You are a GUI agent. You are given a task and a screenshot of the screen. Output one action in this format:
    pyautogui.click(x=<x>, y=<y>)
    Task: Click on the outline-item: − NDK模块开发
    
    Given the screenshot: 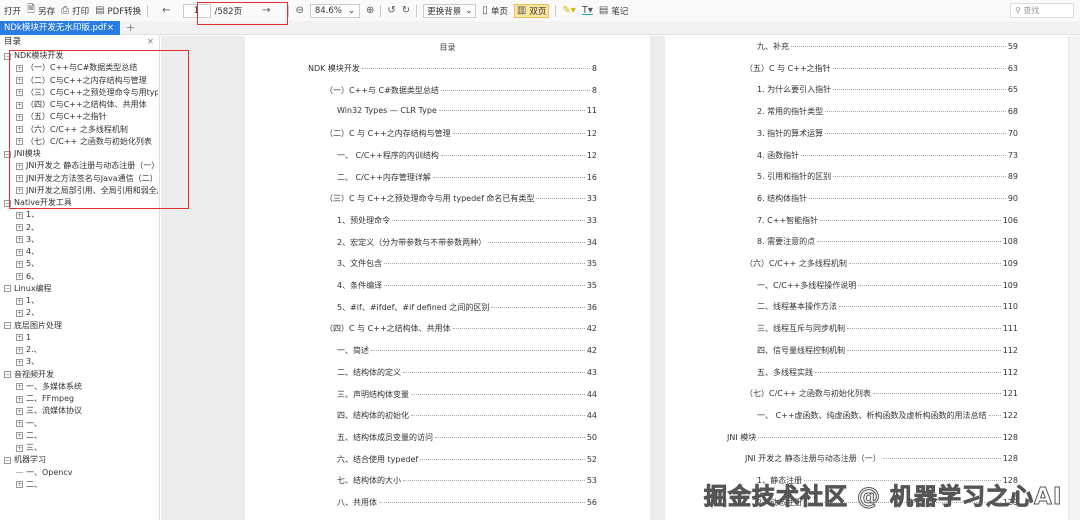 What is the action you would take?
    pyautogui.click(x=79, y=56)
    